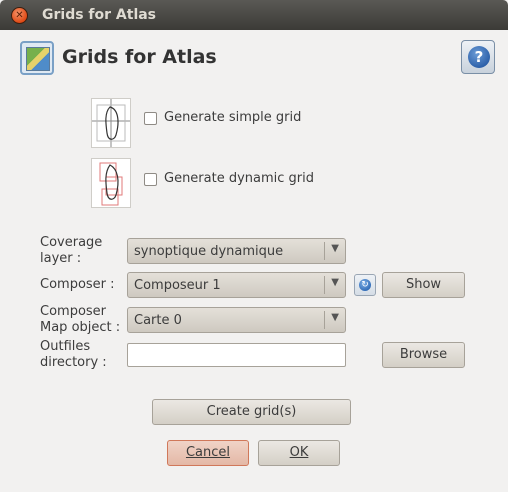 Image resolution: width=508 pixels, height=492 pixels. What do you see at coordinates (73, 311) in the screenshot?
I see `map-object-label-line1: Composer` at bounding box center [73, 311].